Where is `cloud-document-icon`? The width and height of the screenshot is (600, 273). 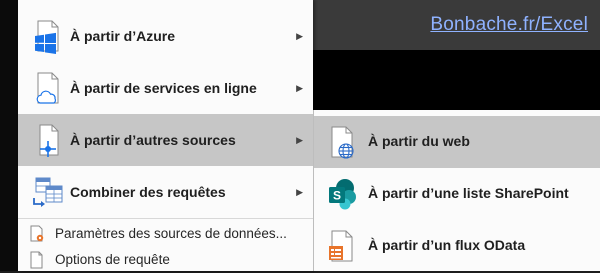
cloud-document-icon is located at coordinates (47, 88).